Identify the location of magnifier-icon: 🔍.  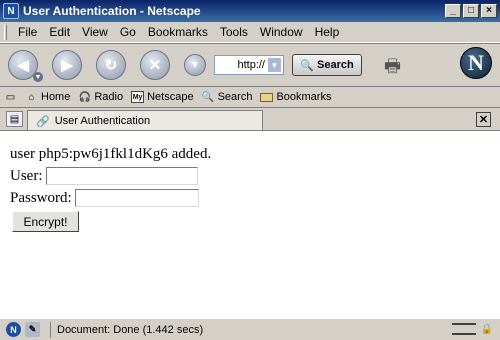
(307, 65).